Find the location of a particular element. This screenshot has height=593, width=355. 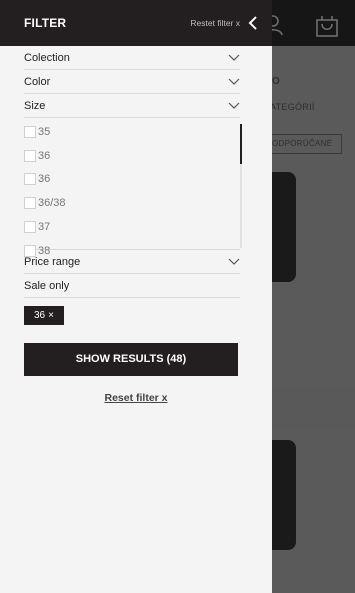

filter-color: Color is located at coordinates (132, 82).